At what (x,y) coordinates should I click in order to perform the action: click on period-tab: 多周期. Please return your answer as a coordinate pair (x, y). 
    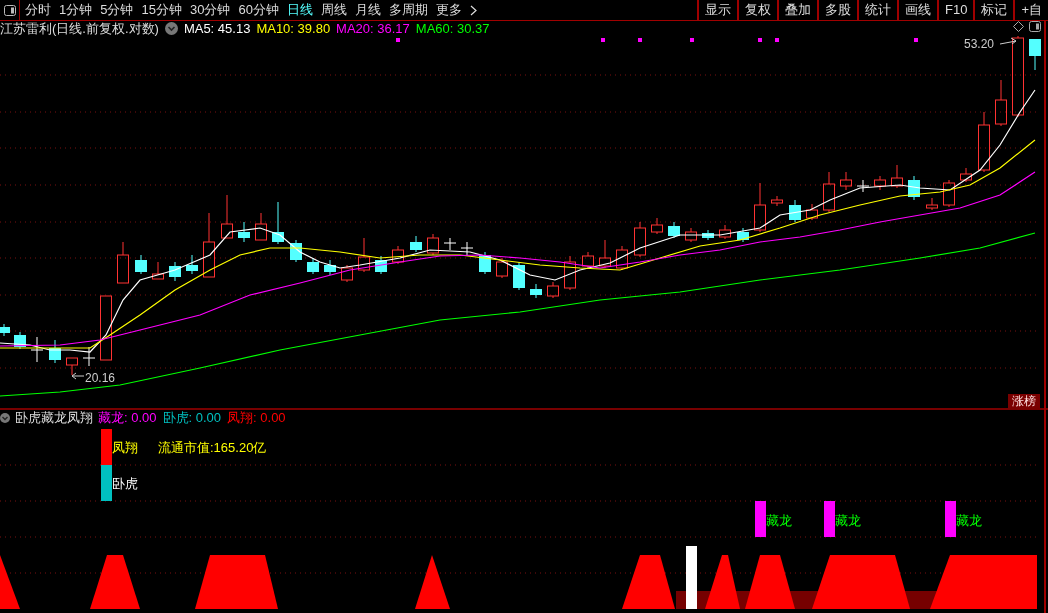
    Looking at the image, I should click on (408, 10).